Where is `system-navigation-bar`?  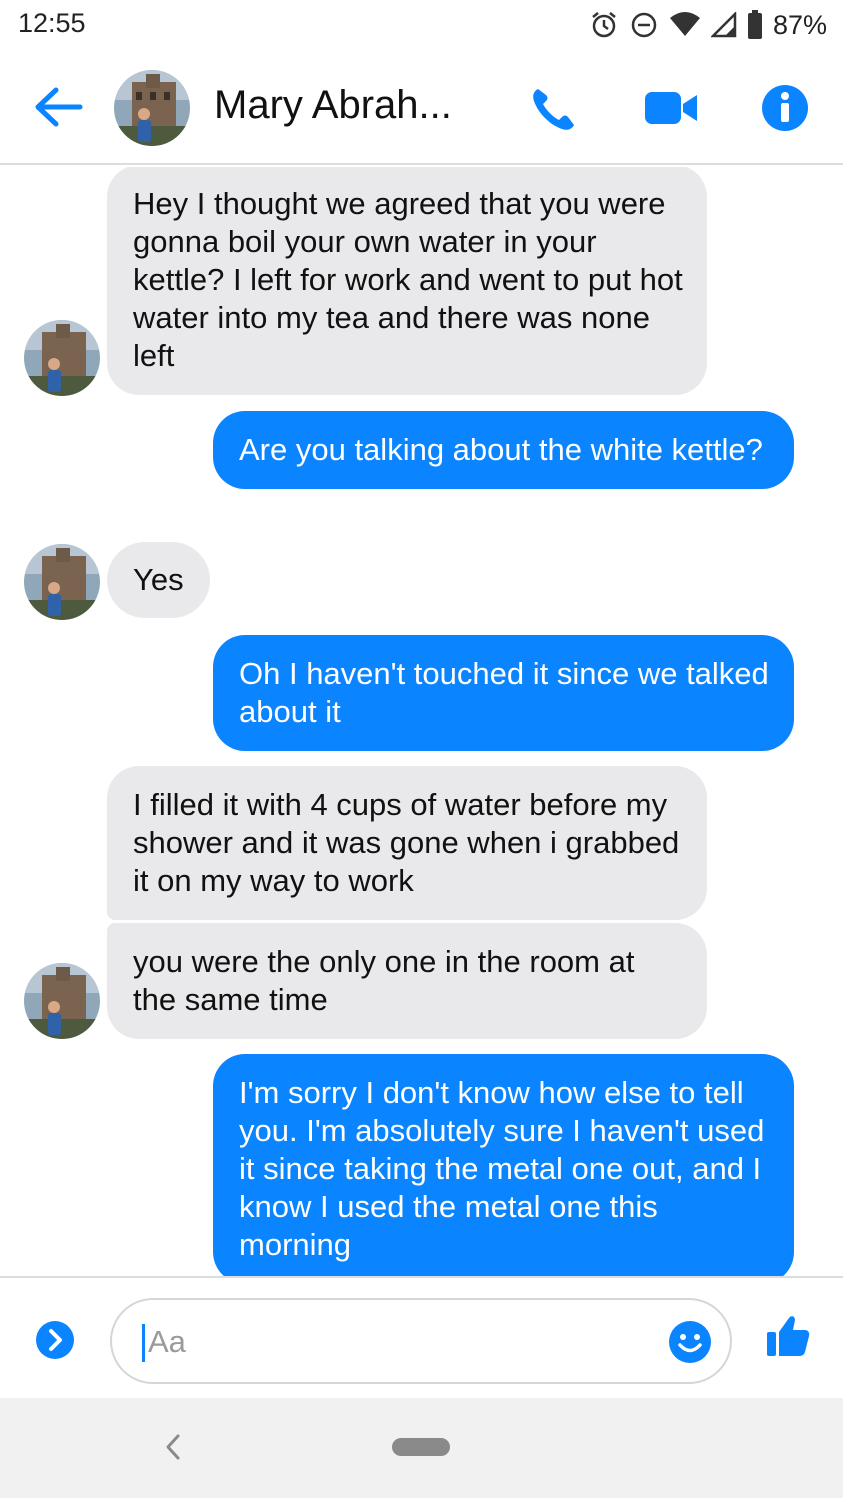
system-navigation-bar is located at coordinates (421, 1448).